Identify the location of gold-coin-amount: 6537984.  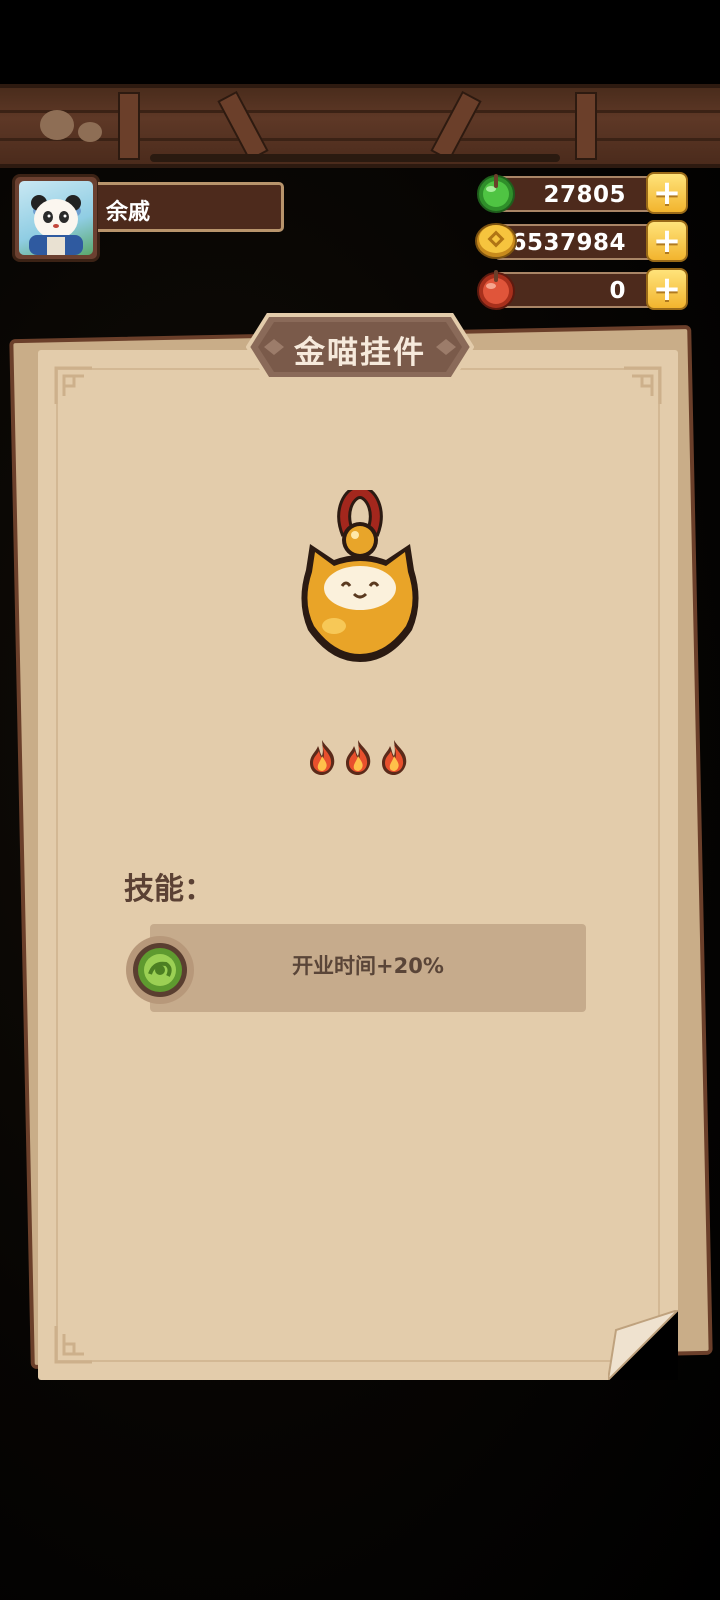
(568, 243).